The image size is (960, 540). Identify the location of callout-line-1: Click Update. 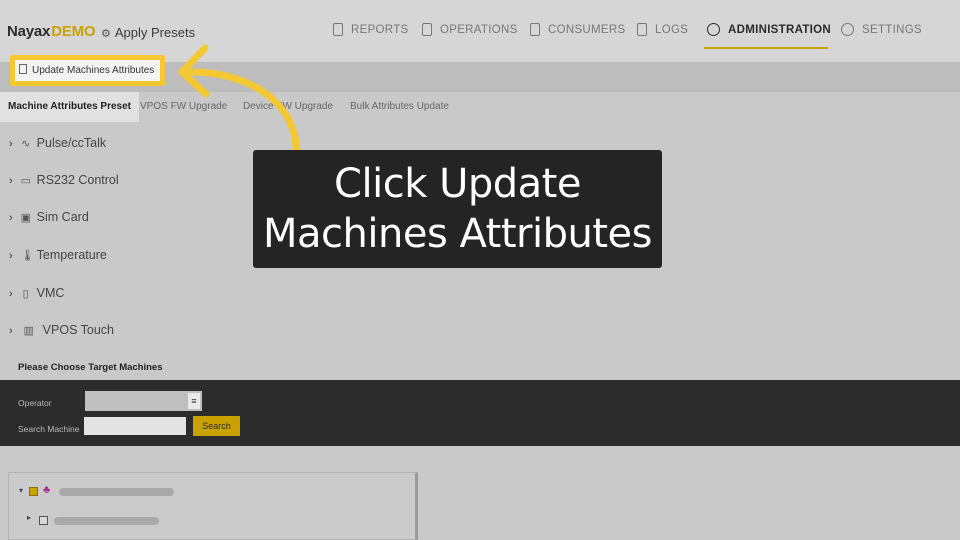
(457, 184).